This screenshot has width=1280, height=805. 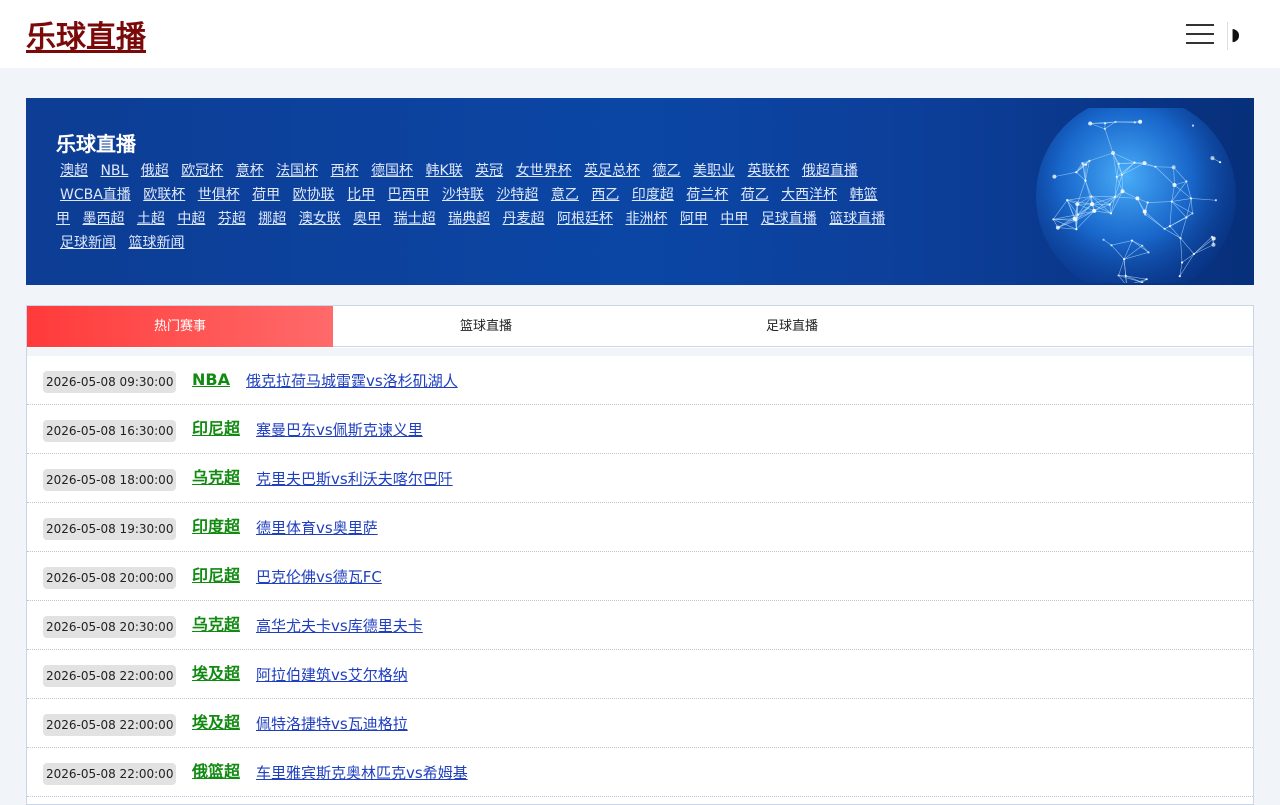 I want to click on banner-league-link: 西乙, so click(x=605, y=195).